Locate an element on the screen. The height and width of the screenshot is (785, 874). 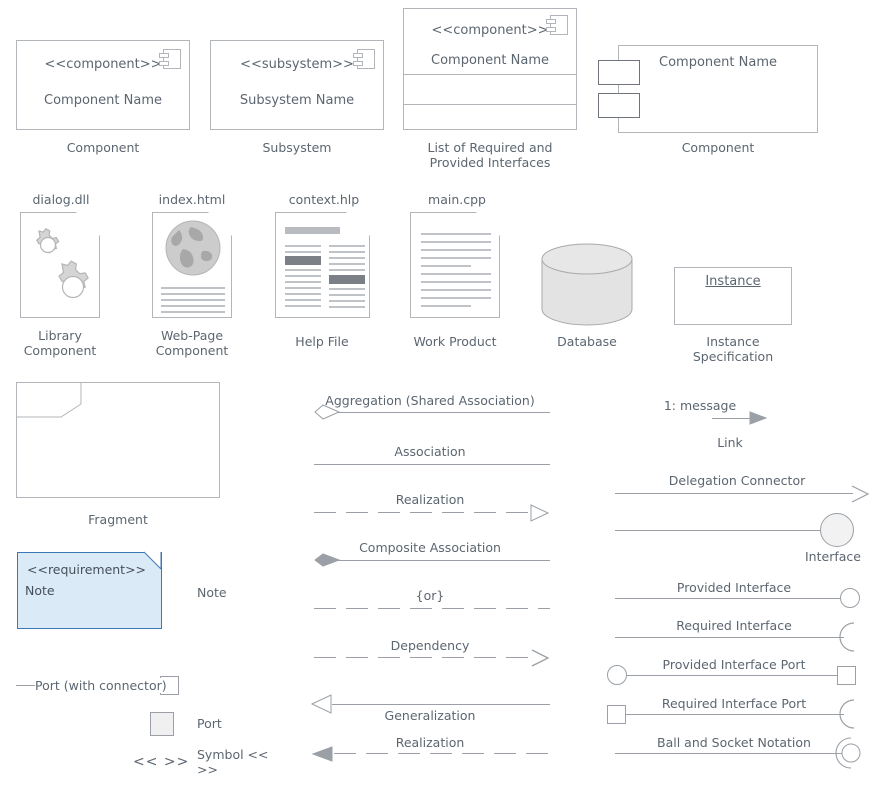
label-library-filename: dialog.dll is located at coordinates (61, 199).